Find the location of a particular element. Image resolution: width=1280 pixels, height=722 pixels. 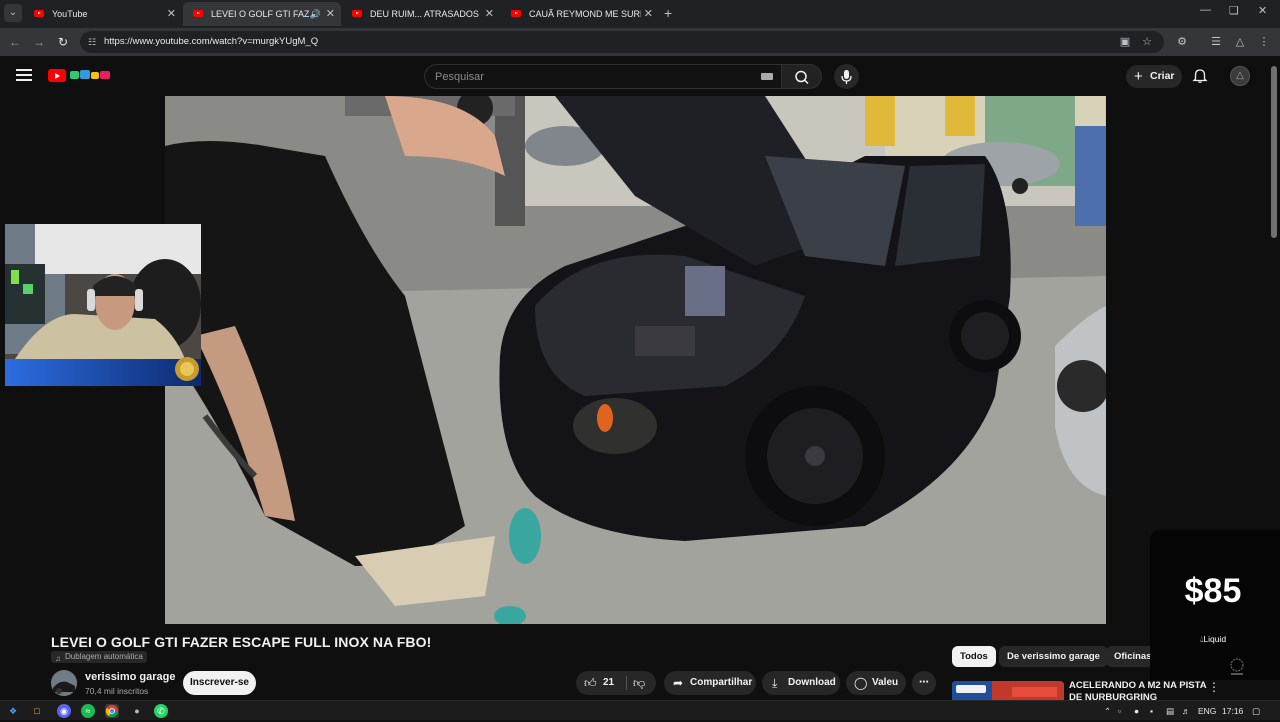

tray-volume-icon: ▪ is located at coordinates (1151, 711).